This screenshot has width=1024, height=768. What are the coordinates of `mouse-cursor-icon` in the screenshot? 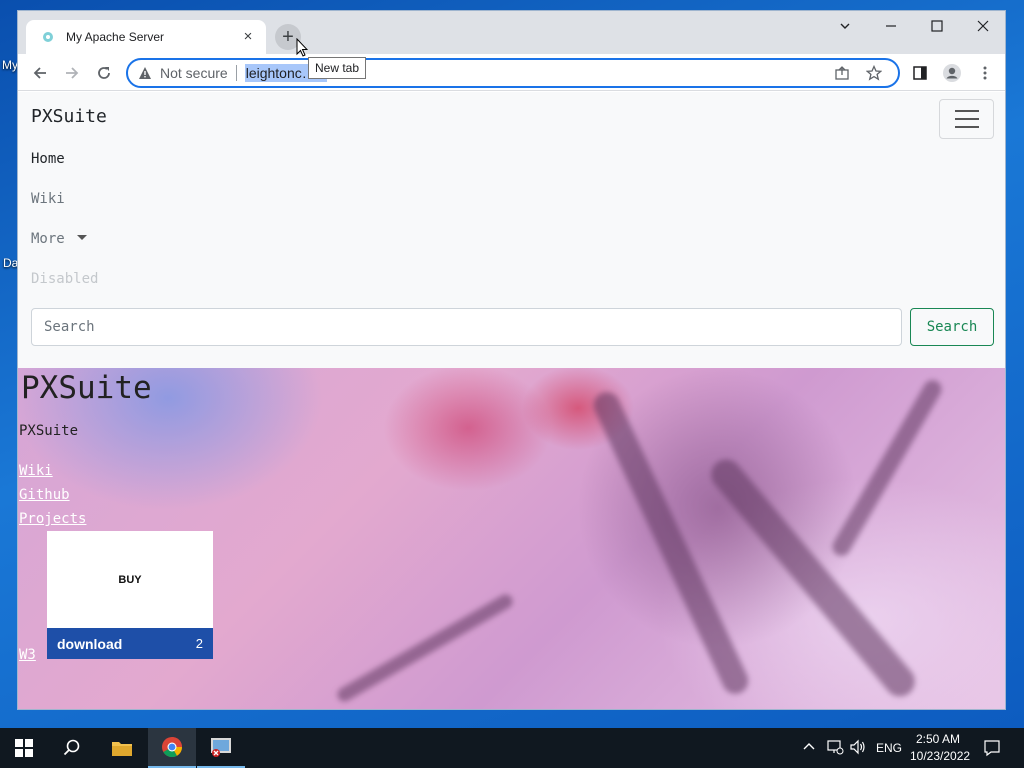 It's located at (302, 50).